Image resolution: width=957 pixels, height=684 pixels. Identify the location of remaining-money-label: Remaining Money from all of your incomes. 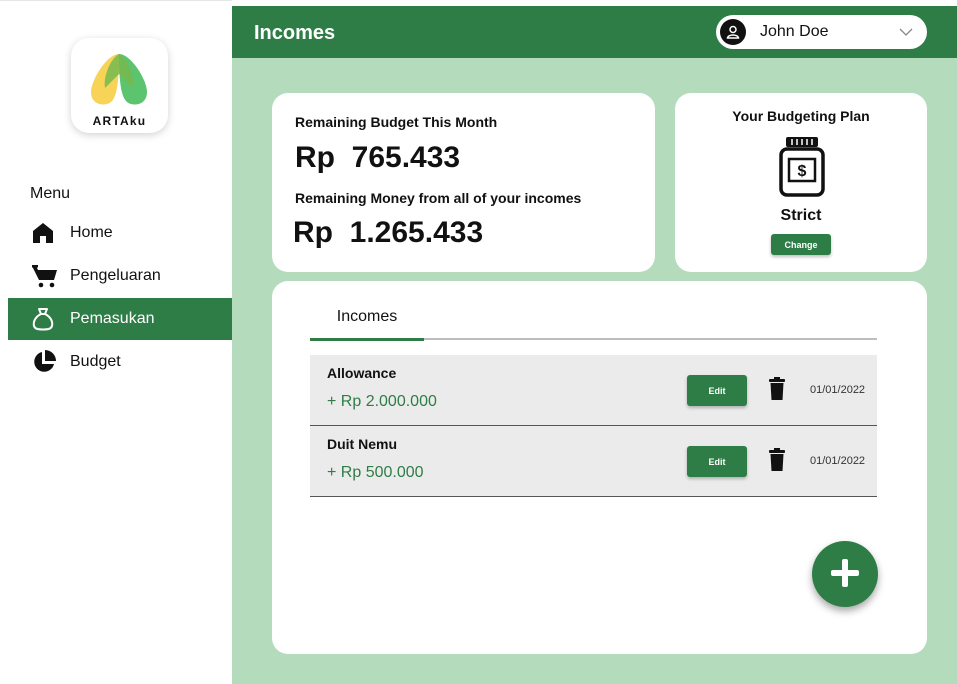
(438, 198).